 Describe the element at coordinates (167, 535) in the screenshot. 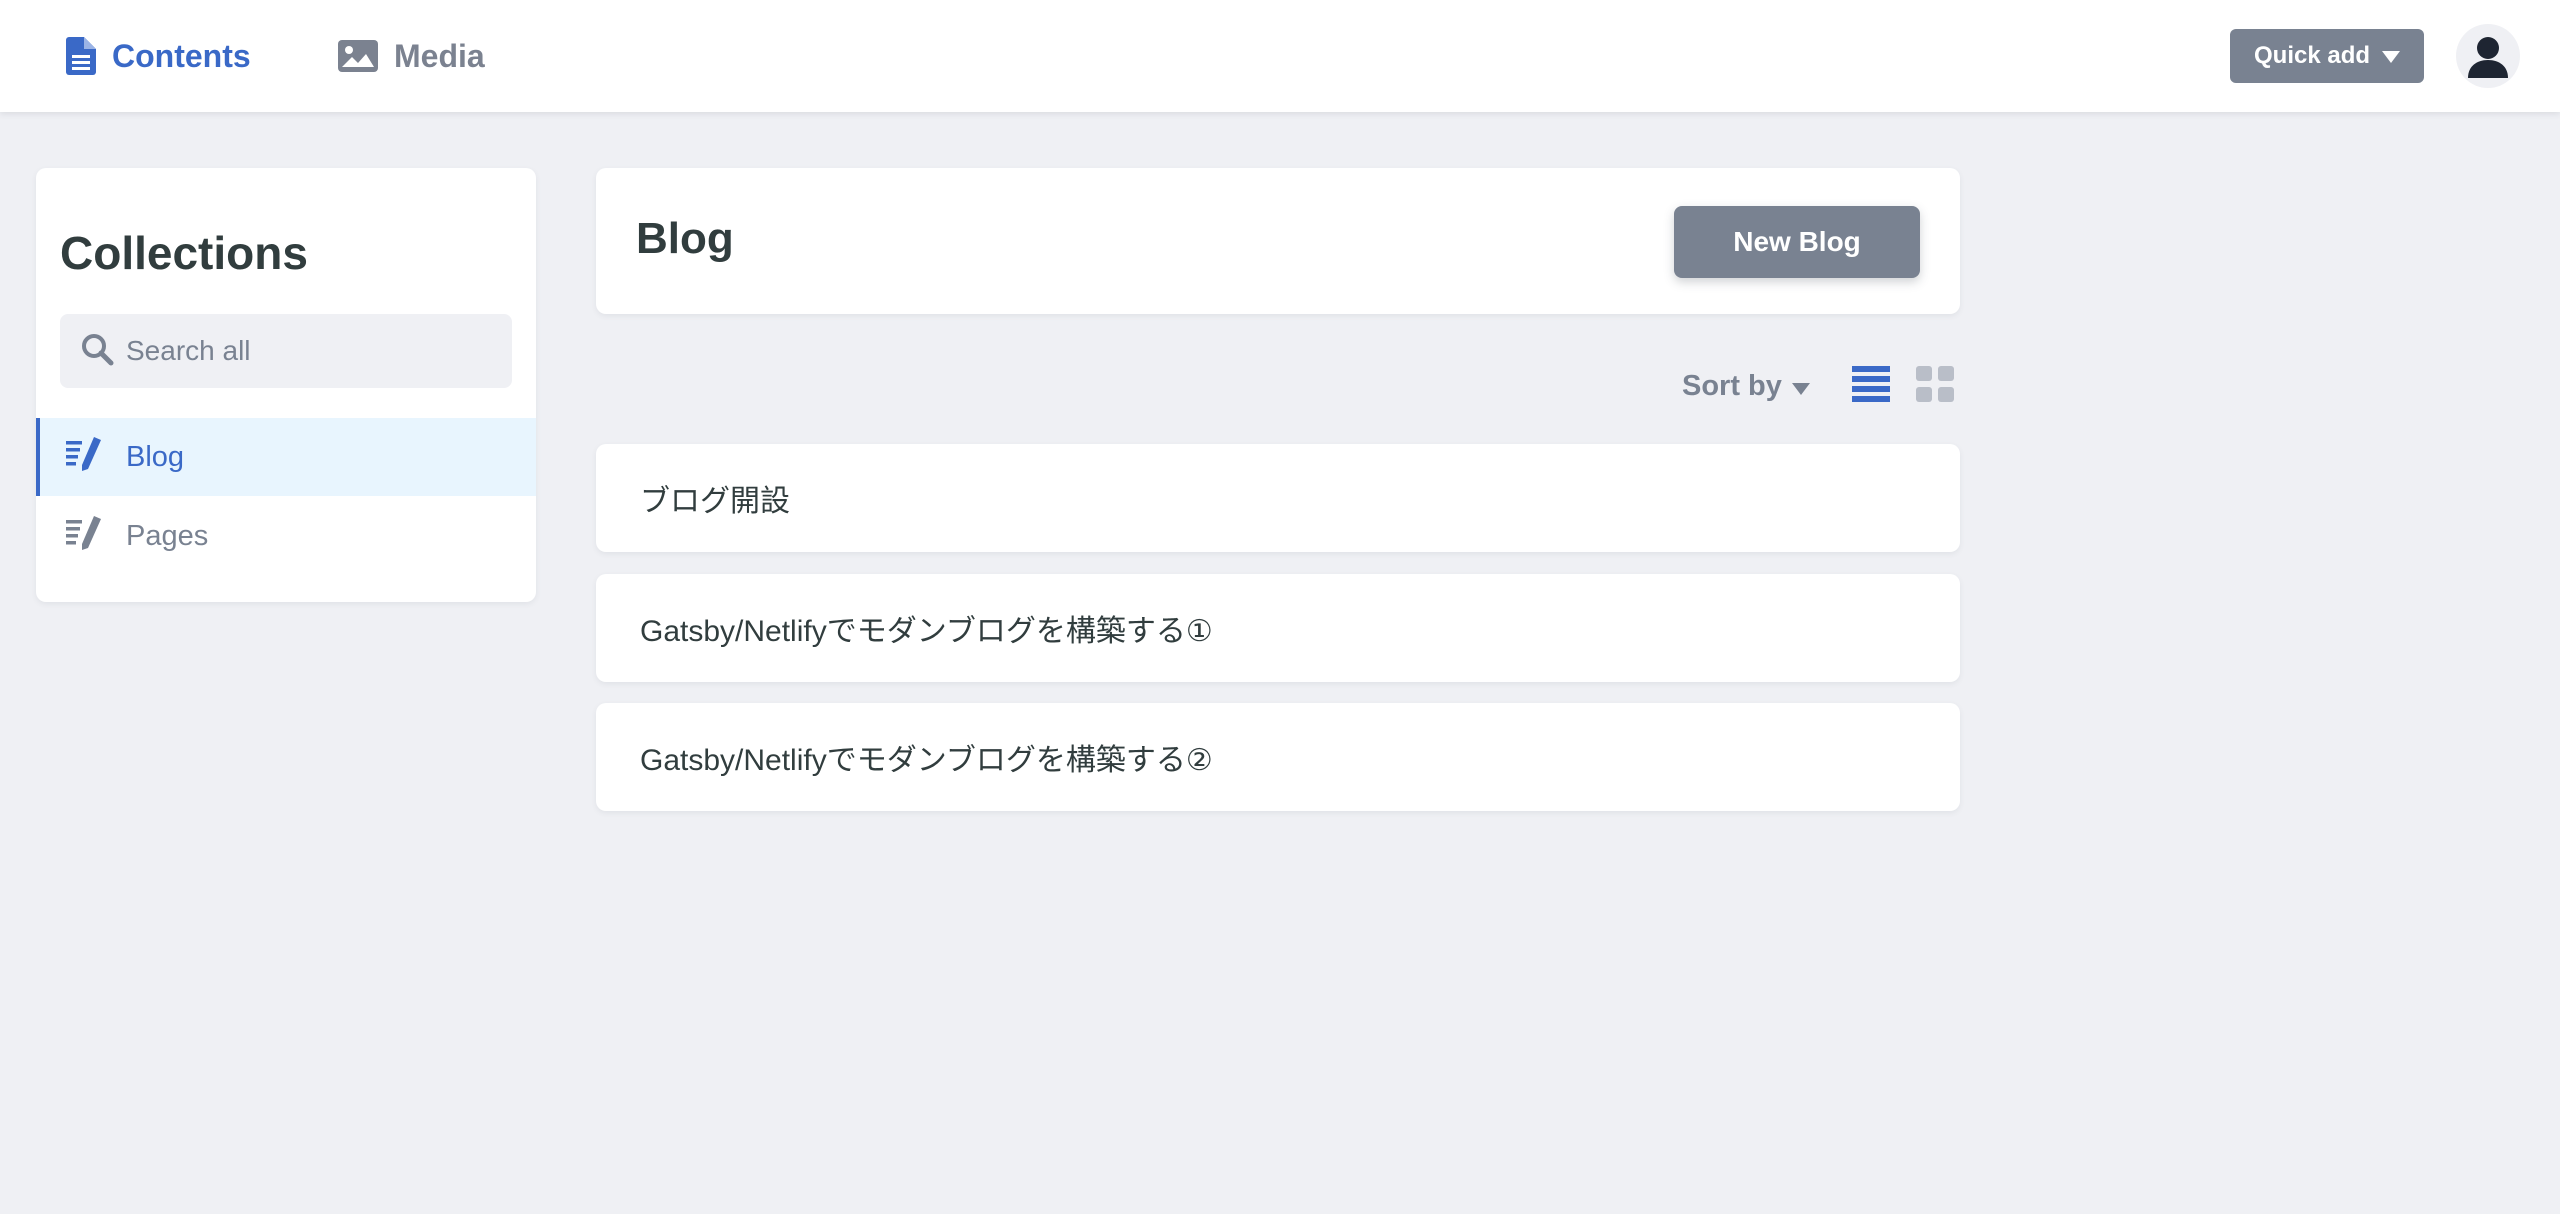

I see `sidebar-item-label: Pages` at that location.